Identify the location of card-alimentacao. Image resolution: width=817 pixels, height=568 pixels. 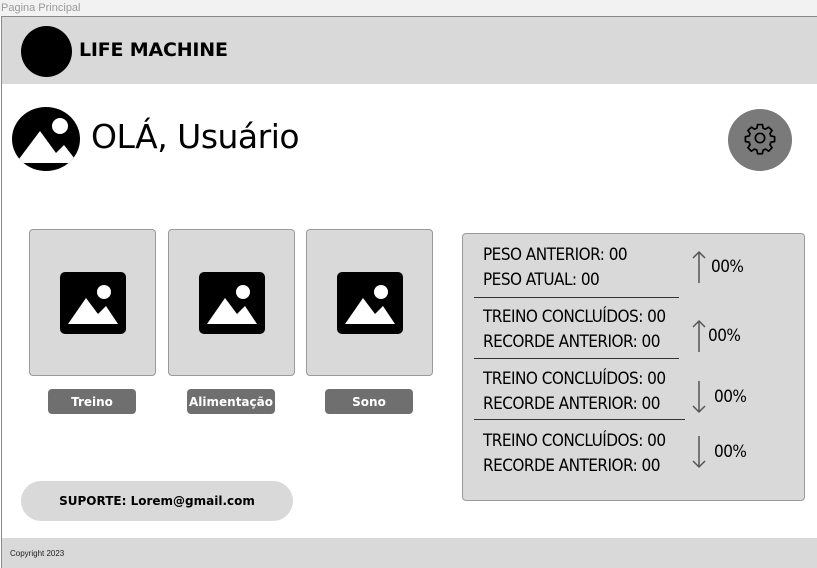
(231, 302).